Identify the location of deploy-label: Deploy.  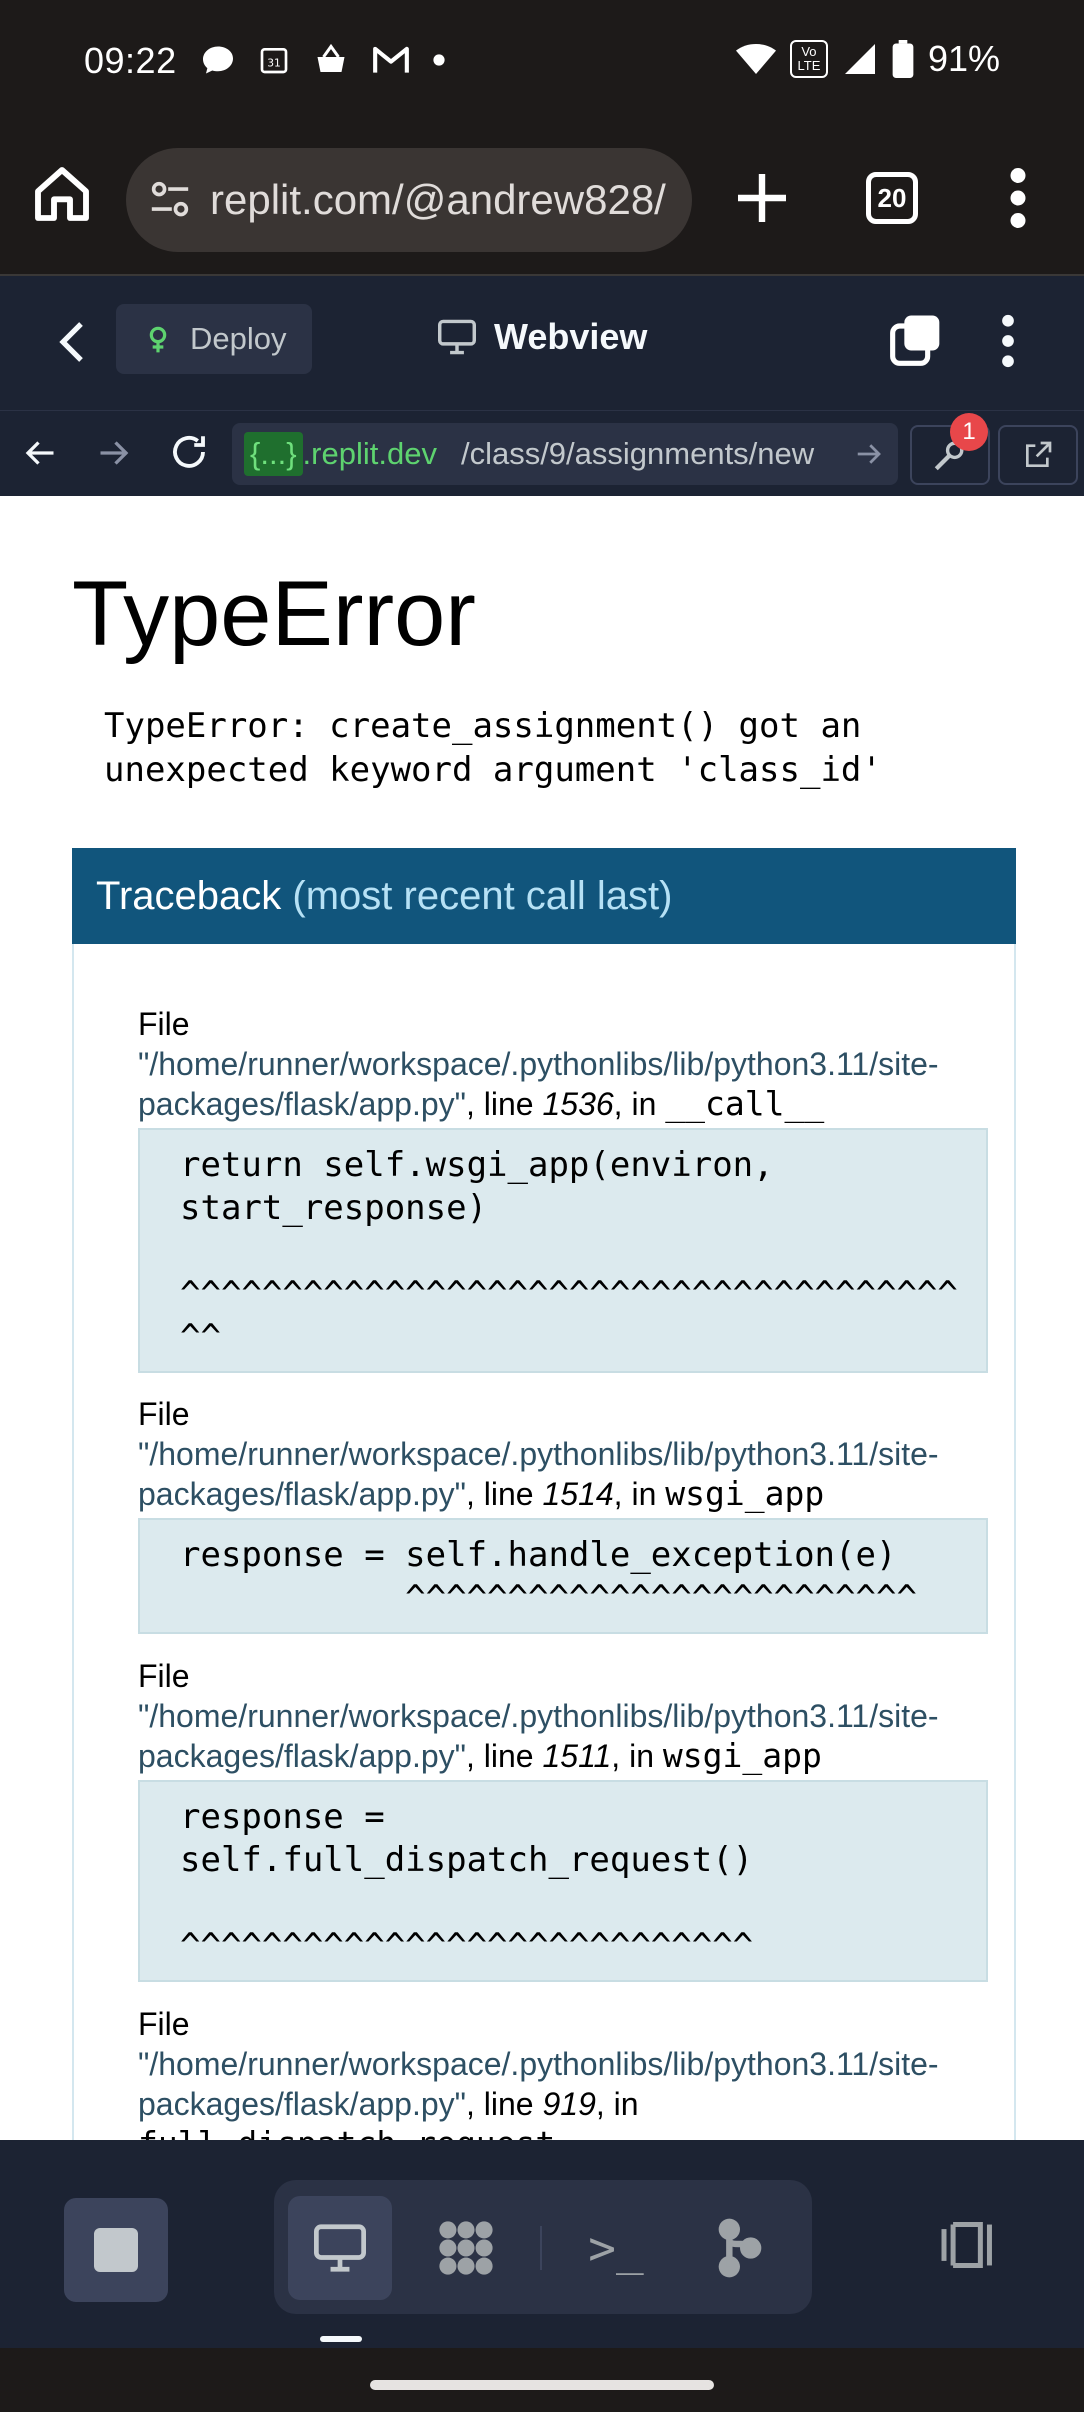
(238, 338).